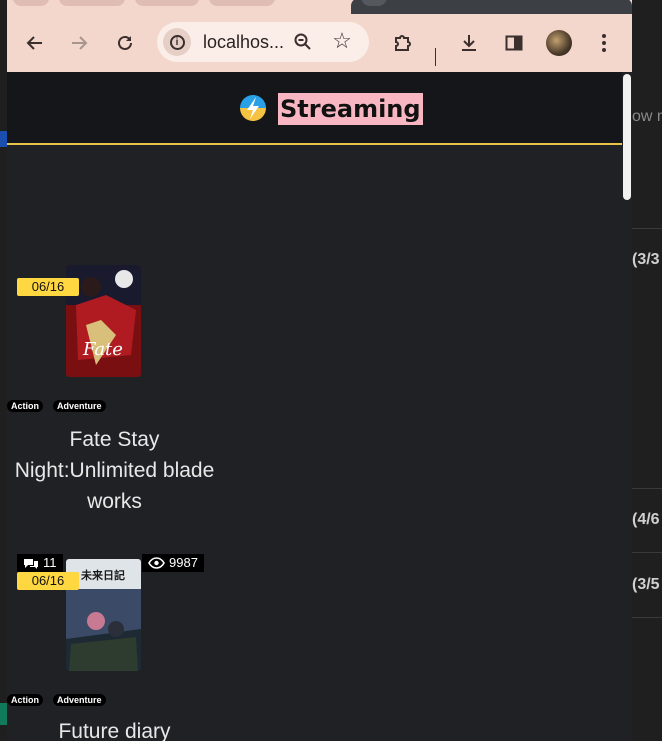 The image size is (662, 741). Describe the element at coordinates (647, 116) in the screenshot. I see `background-show-text: ow m` at that location.